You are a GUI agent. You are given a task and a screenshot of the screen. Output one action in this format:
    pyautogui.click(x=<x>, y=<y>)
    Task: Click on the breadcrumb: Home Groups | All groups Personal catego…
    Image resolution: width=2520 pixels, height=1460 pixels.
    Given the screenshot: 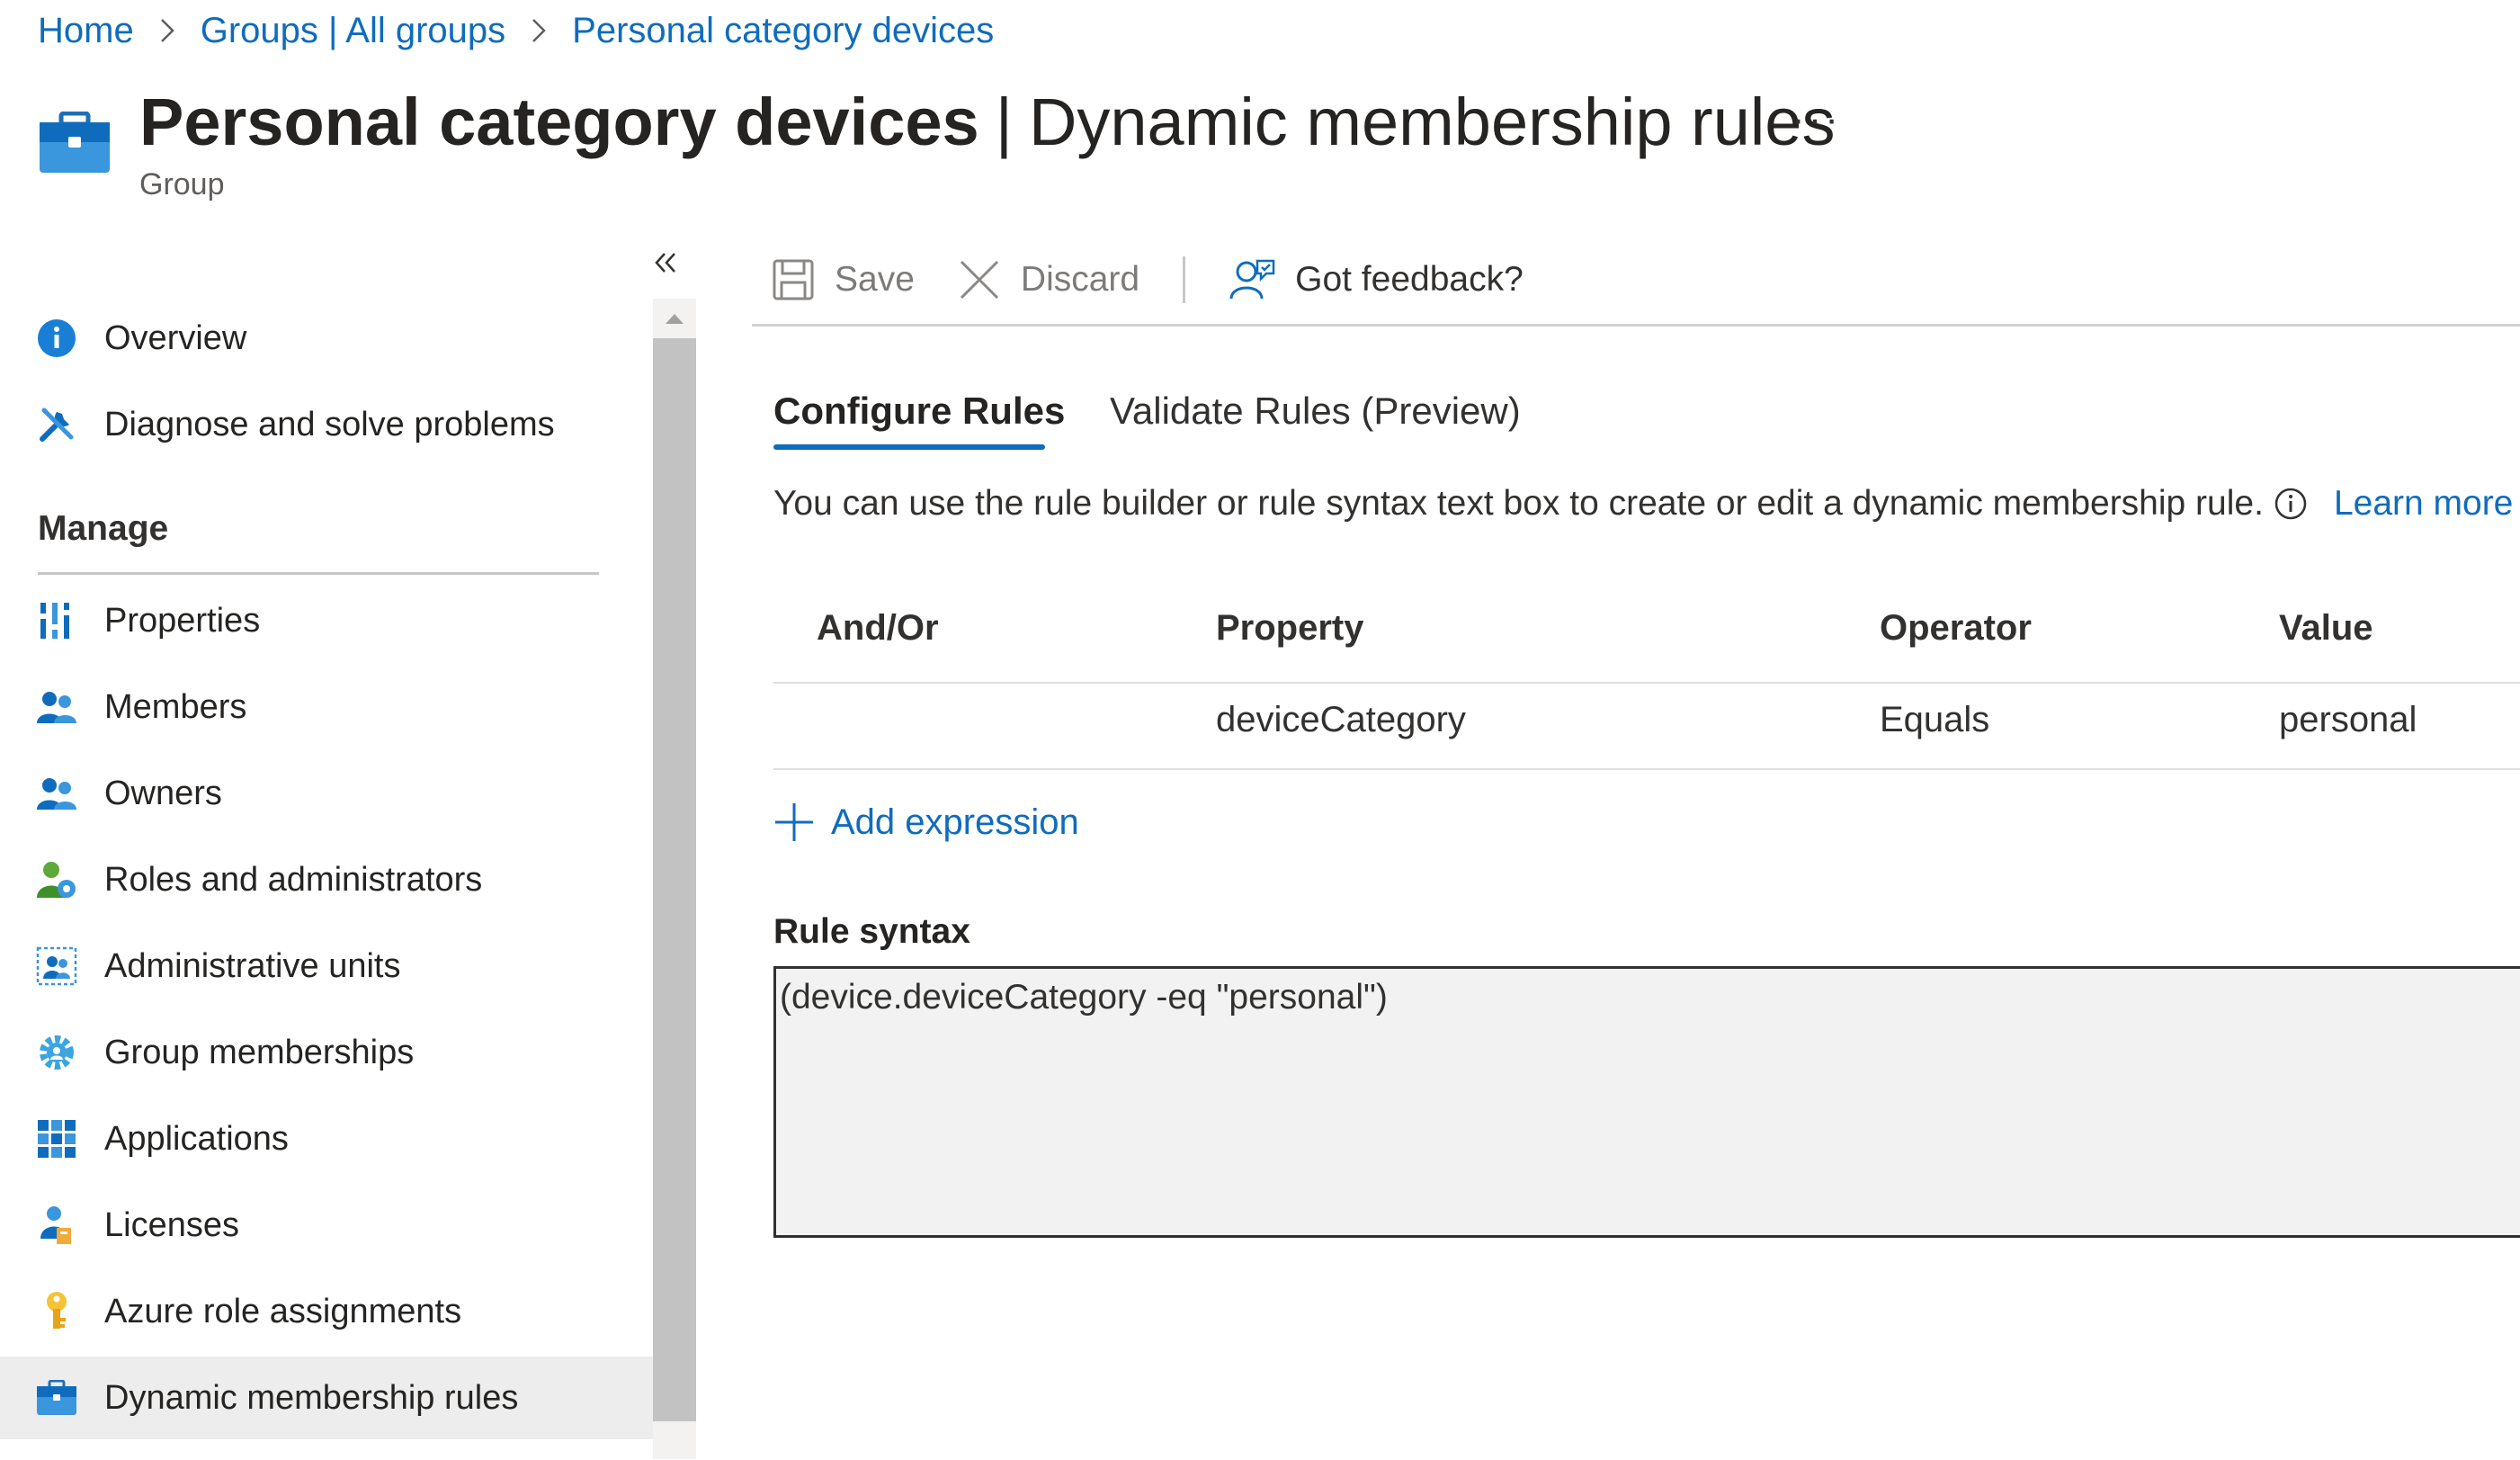 What is the action you would take?
    pyautogui.click(x=516, y=31)
    